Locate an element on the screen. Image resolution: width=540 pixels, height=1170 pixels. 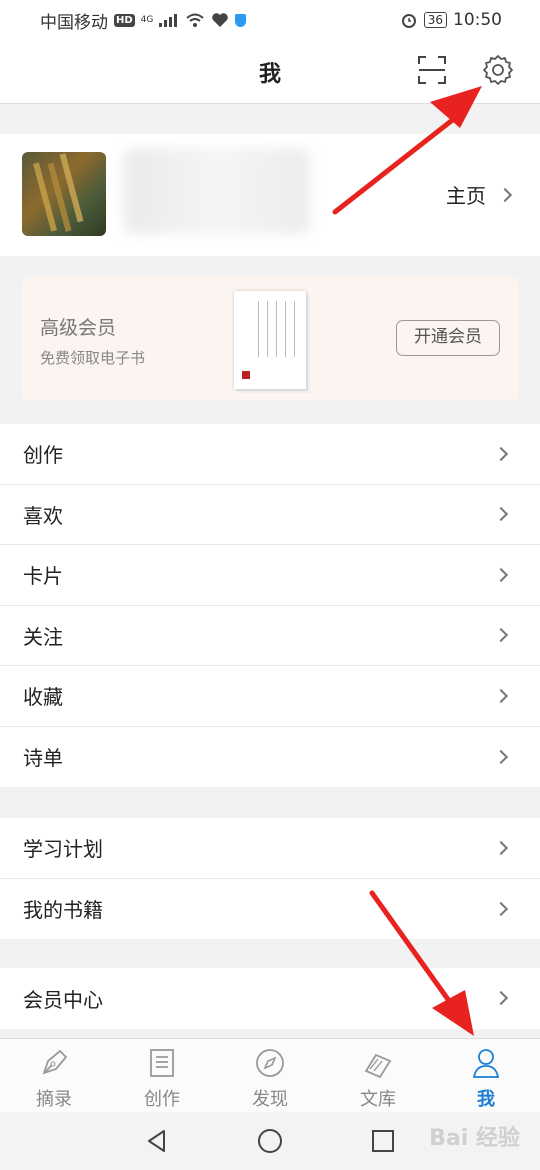
books-icon is located at coordinates (378, 1066).